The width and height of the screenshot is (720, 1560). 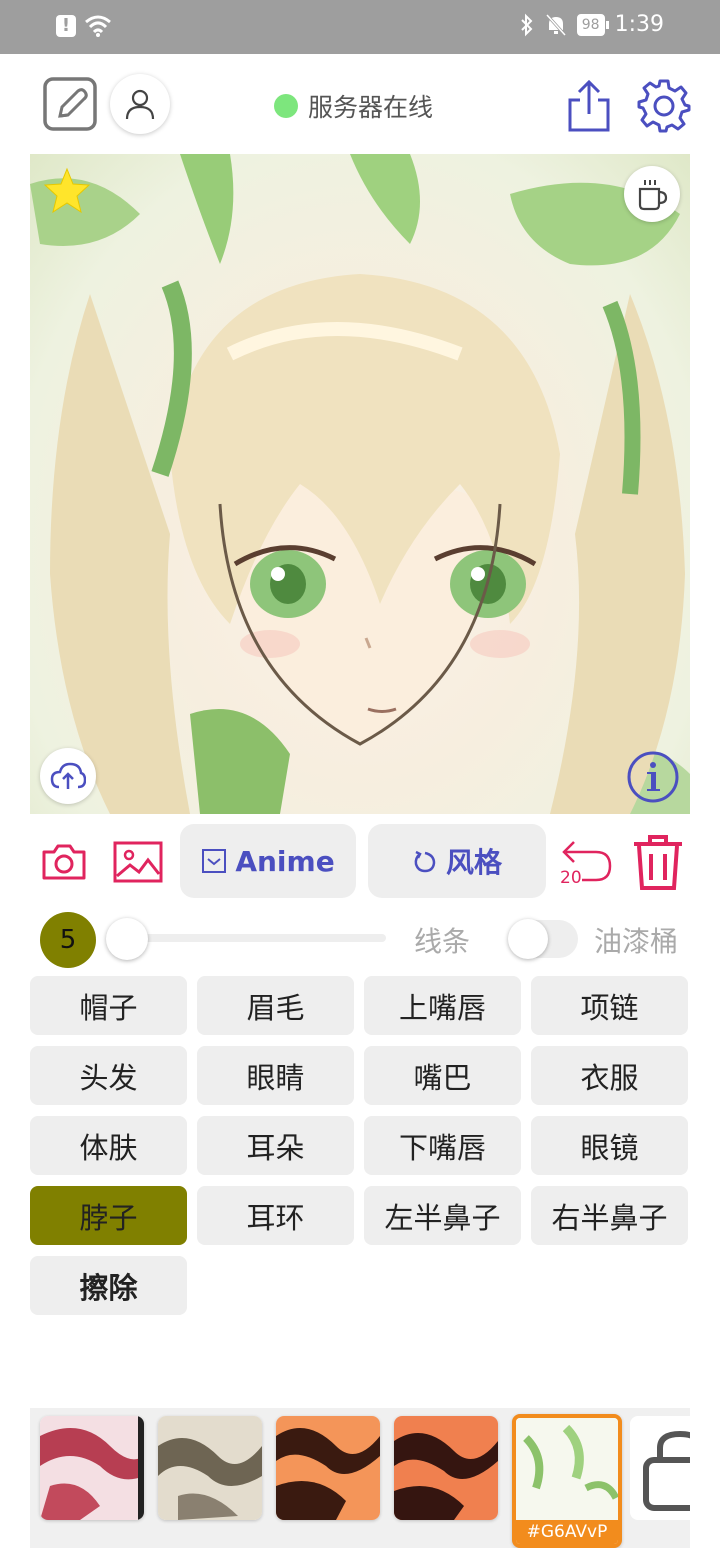 What do you see at coordinates (275, 1005) in the screenshot?
I see `part-button-eyebrows: 眉毛` at bounding box center [275, 1005].